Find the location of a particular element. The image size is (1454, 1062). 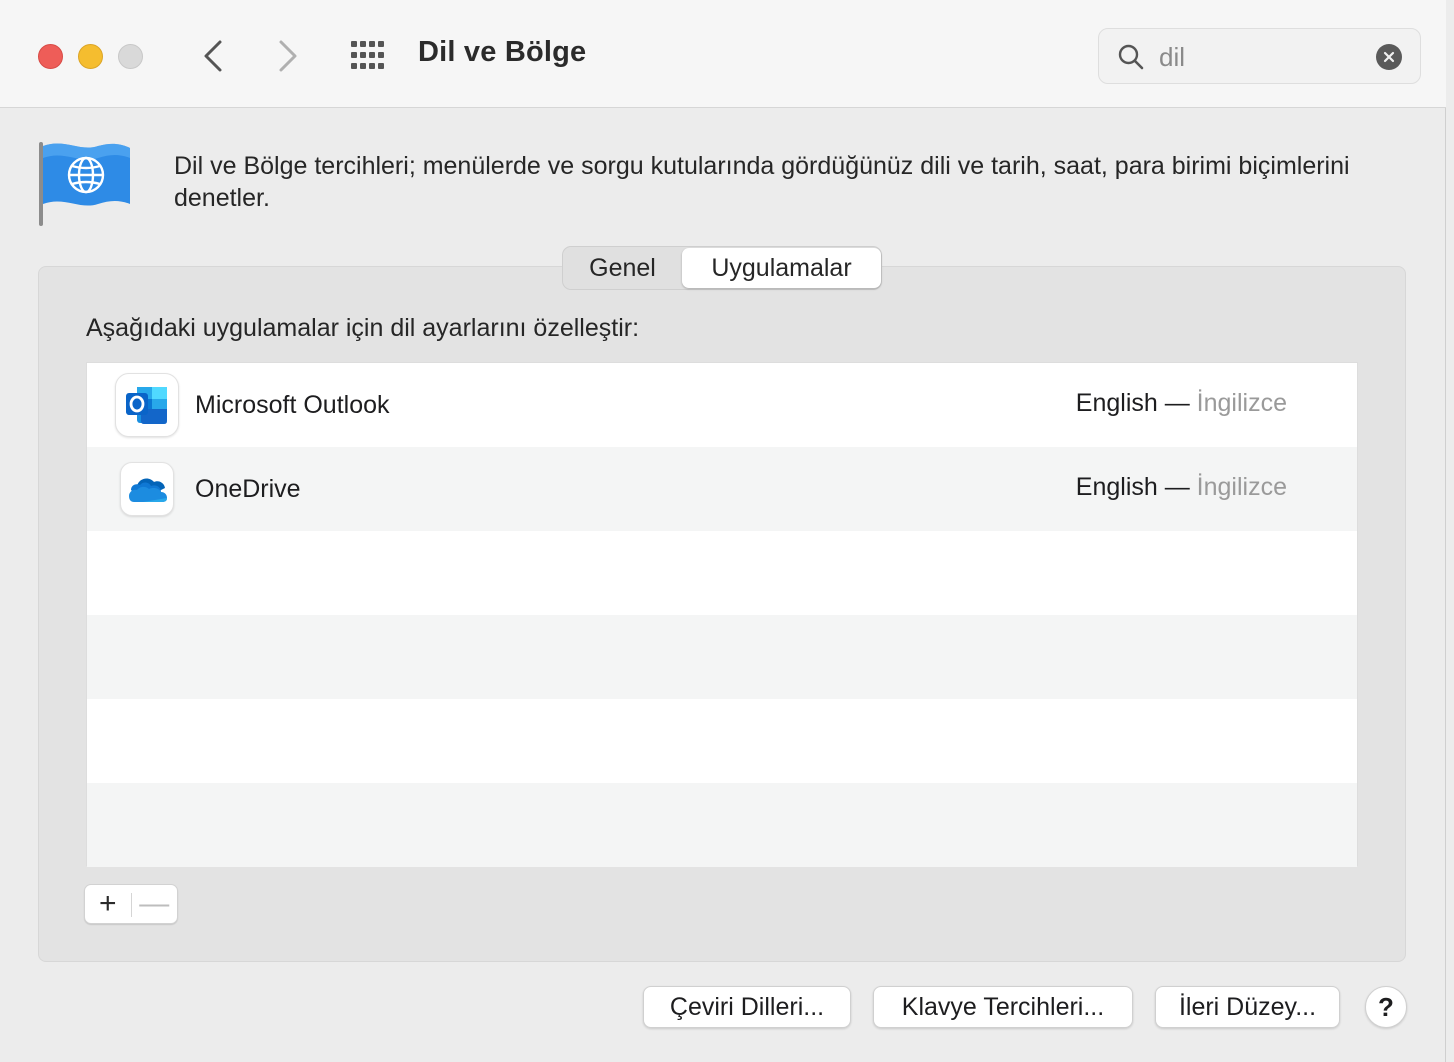

search-field is located at coordinates (1259, 56).